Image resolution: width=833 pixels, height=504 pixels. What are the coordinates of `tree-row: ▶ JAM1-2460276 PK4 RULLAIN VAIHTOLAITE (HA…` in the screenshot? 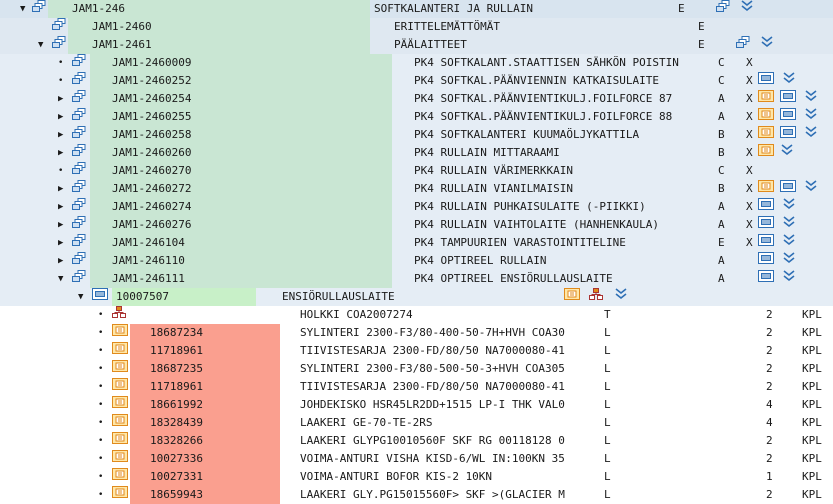 It's located at (416, 225).